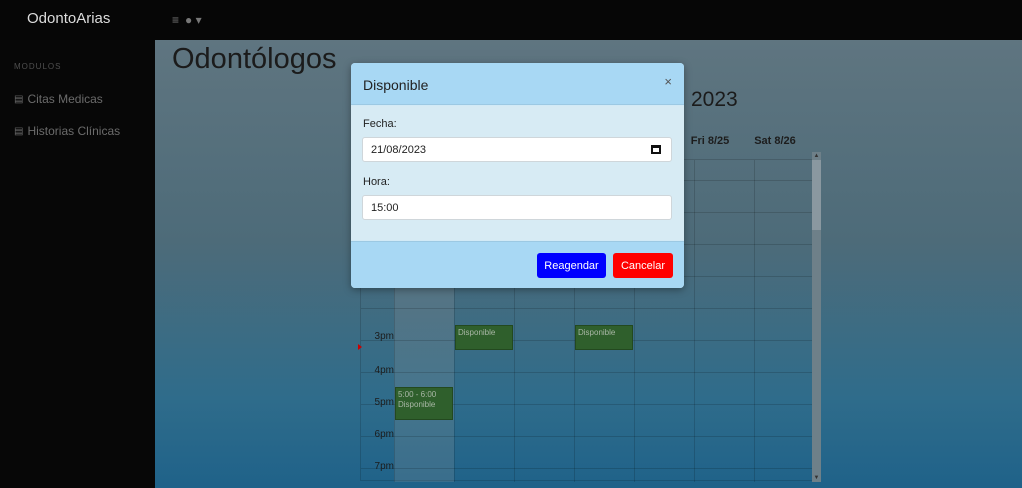  I want to click on fecha-label: Fecha:, so click(380, 124).